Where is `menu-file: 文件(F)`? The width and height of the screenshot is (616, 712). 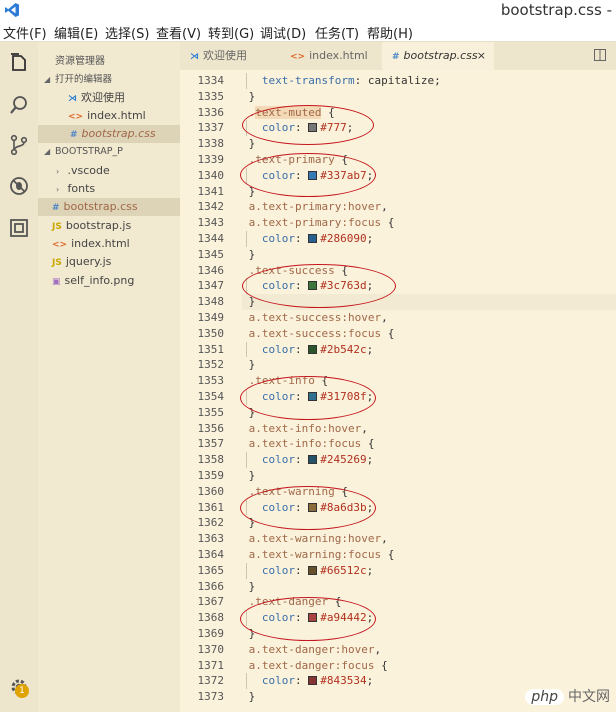
menu-file: 文件(F) is located at coordinates (25, 32).